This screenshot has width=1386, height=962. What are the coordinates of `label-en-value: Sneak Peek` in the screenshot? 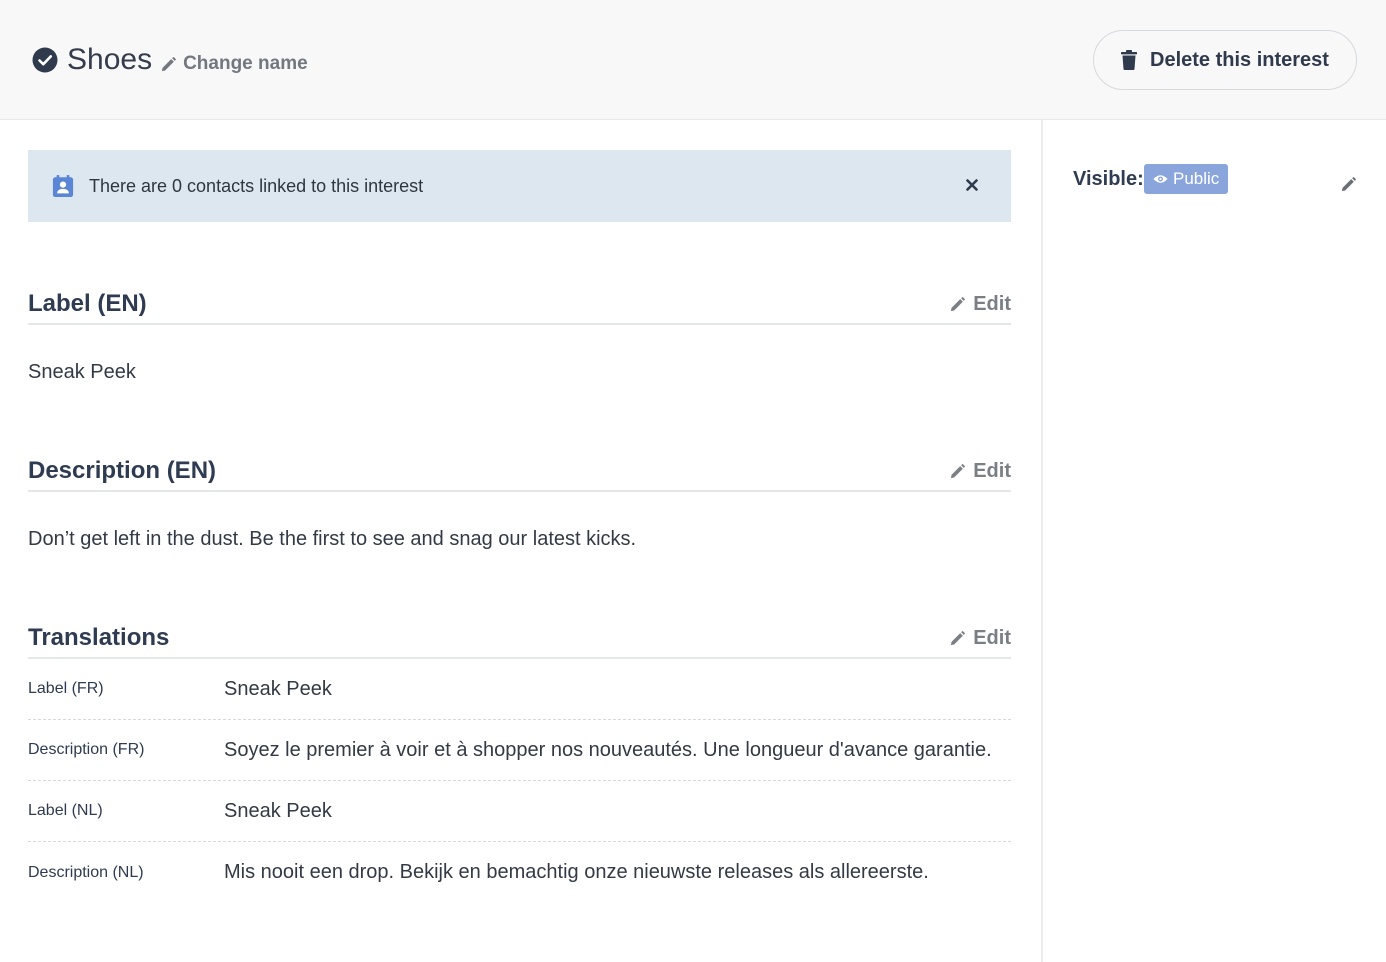 It's located at (82, 372).